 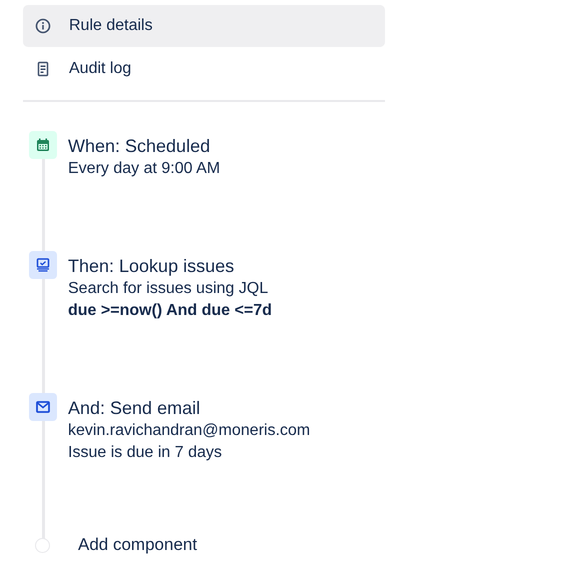 I want to click on mail-icon, so click(x=43, y=407).